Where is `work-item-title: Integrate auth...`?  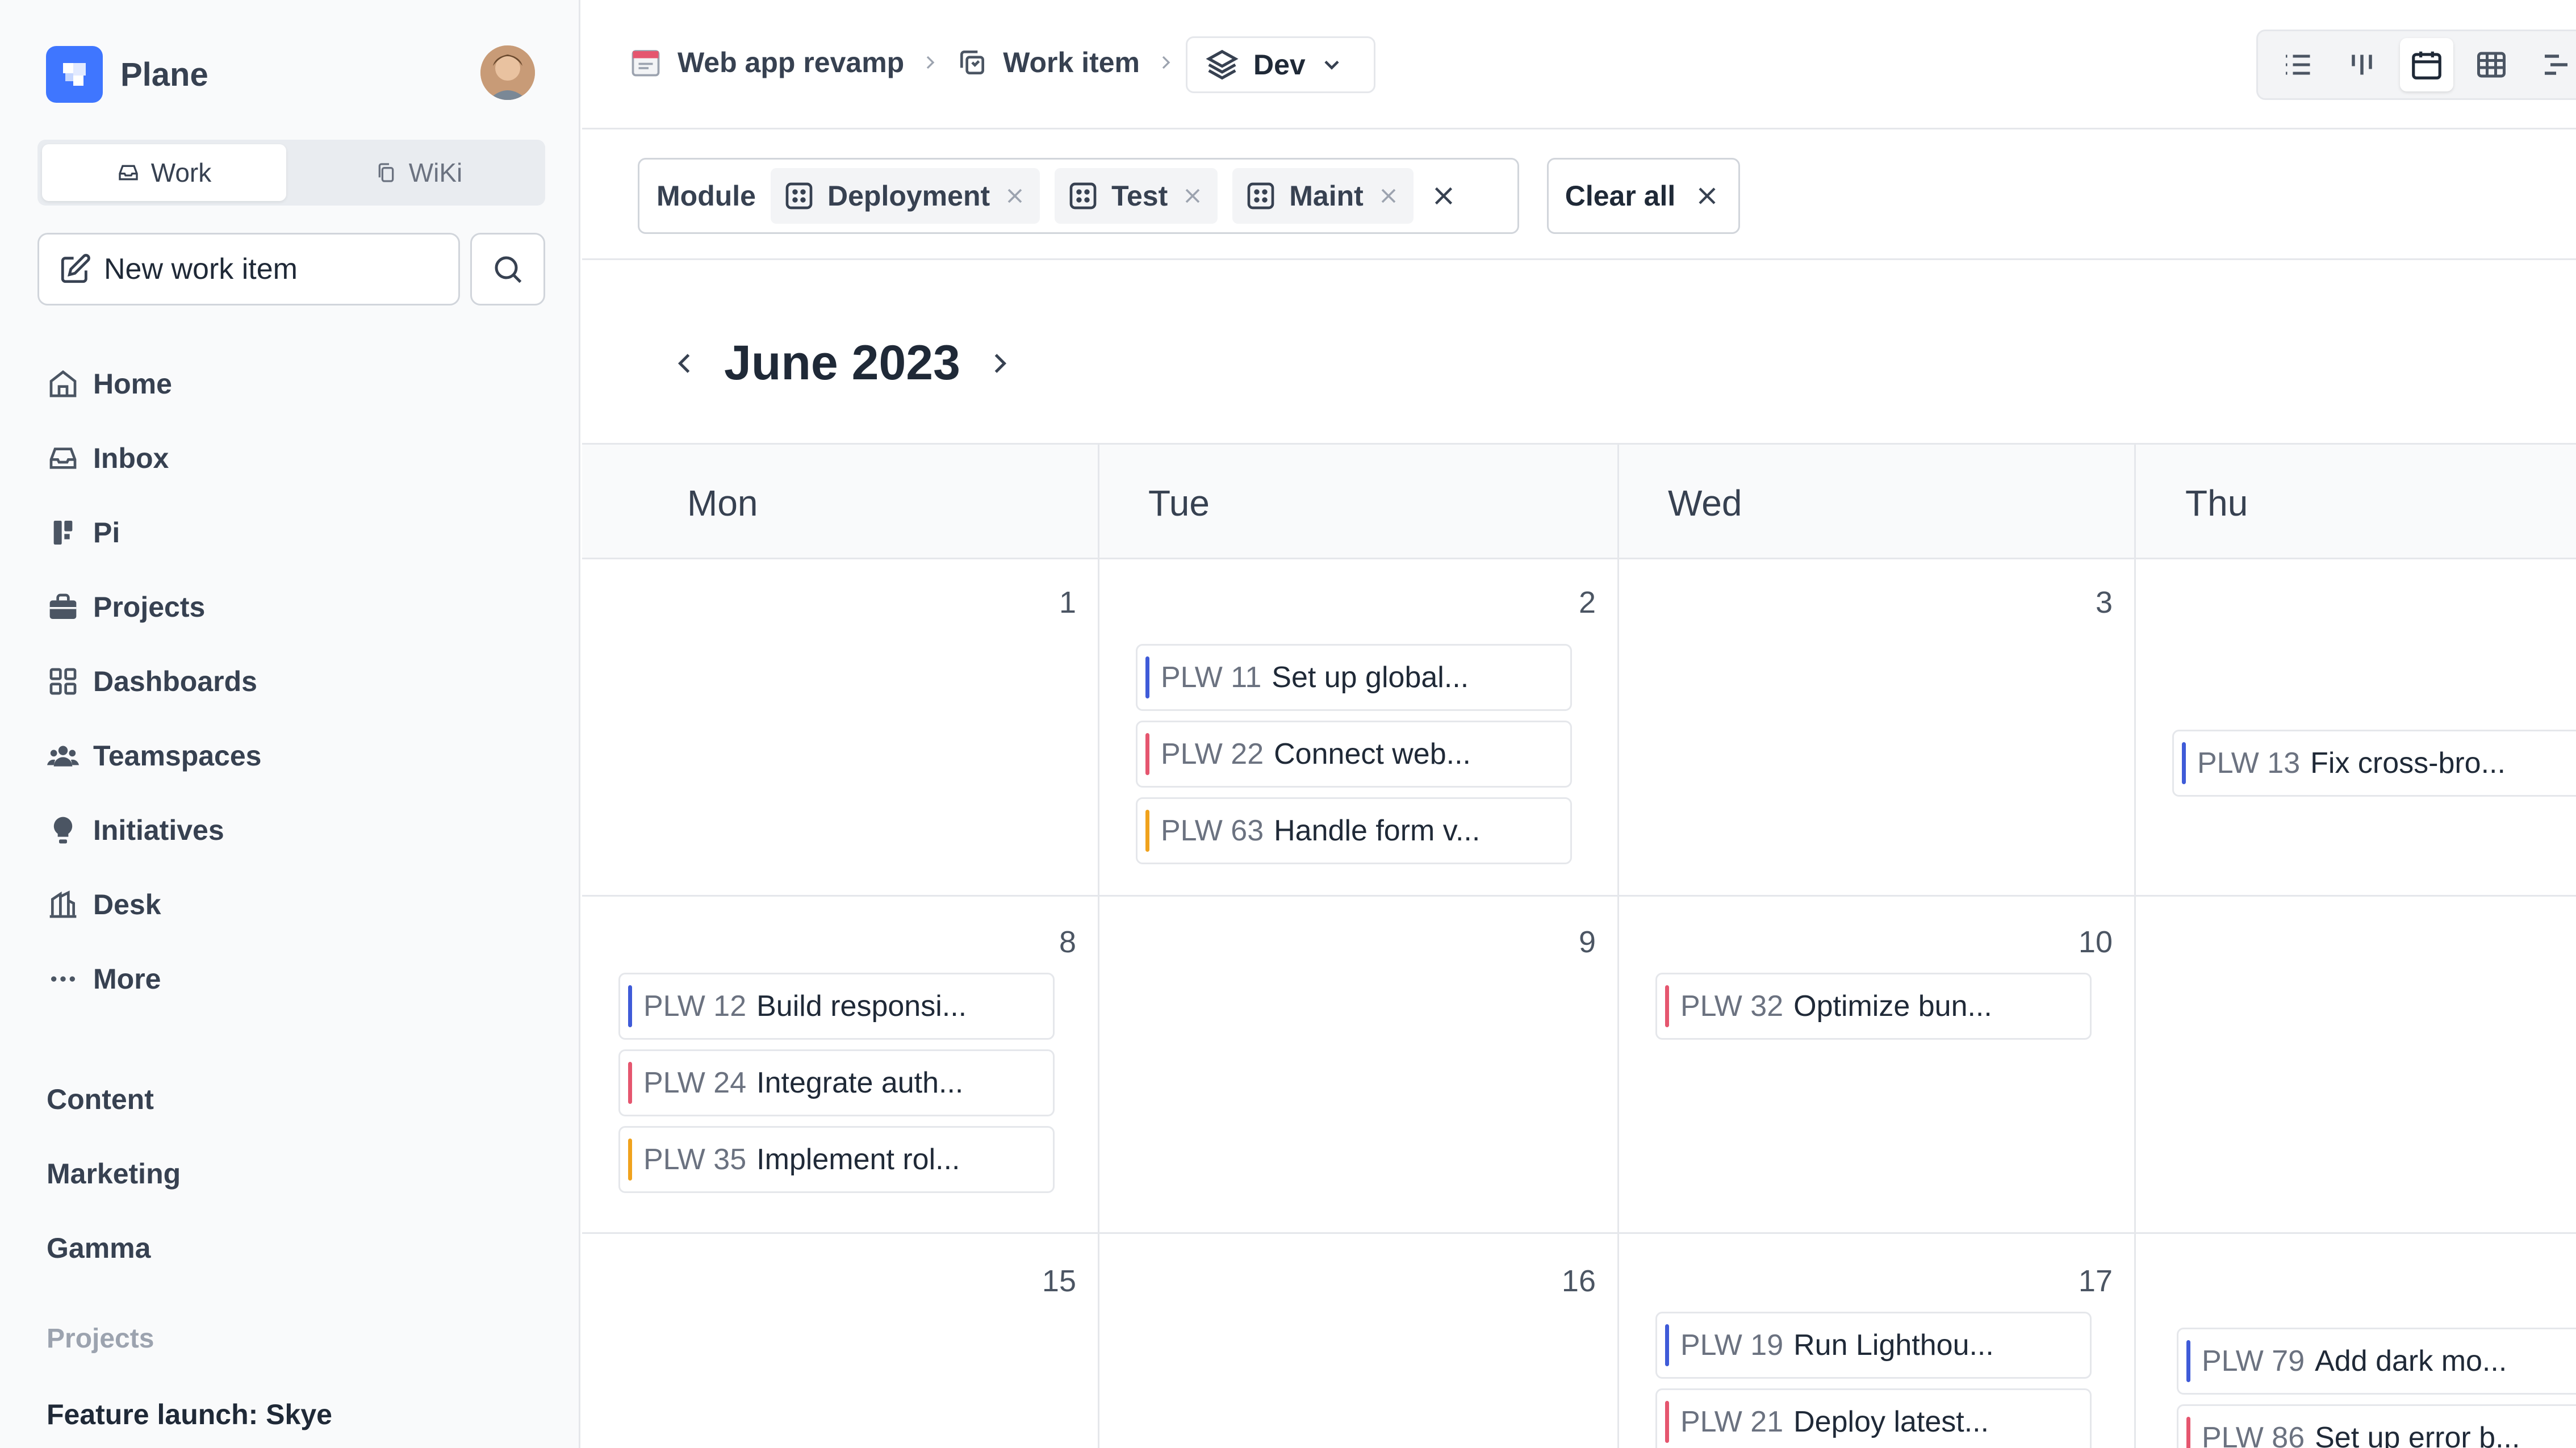 work-item-title: Integrate auth... is located at coordinates (860, 1082).